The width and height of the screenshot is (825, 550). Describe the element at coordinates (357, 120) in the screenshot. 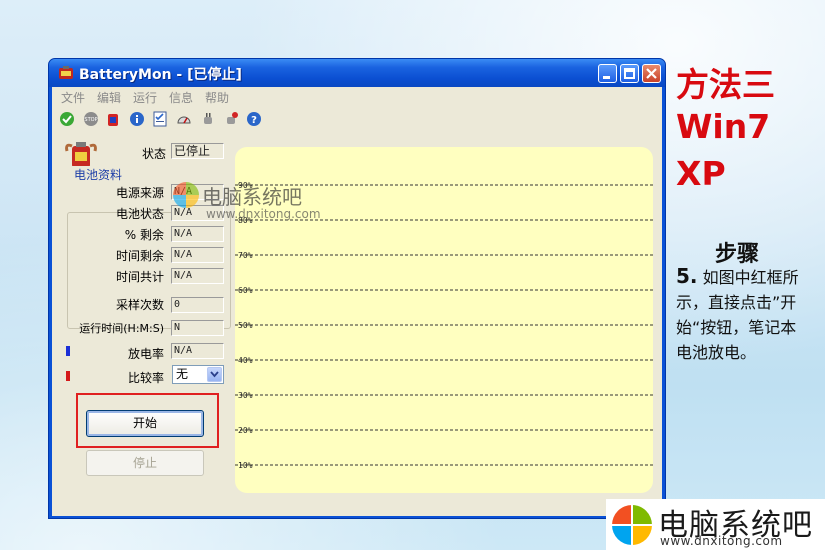

I see `toolbar: STOP ?` at that location.